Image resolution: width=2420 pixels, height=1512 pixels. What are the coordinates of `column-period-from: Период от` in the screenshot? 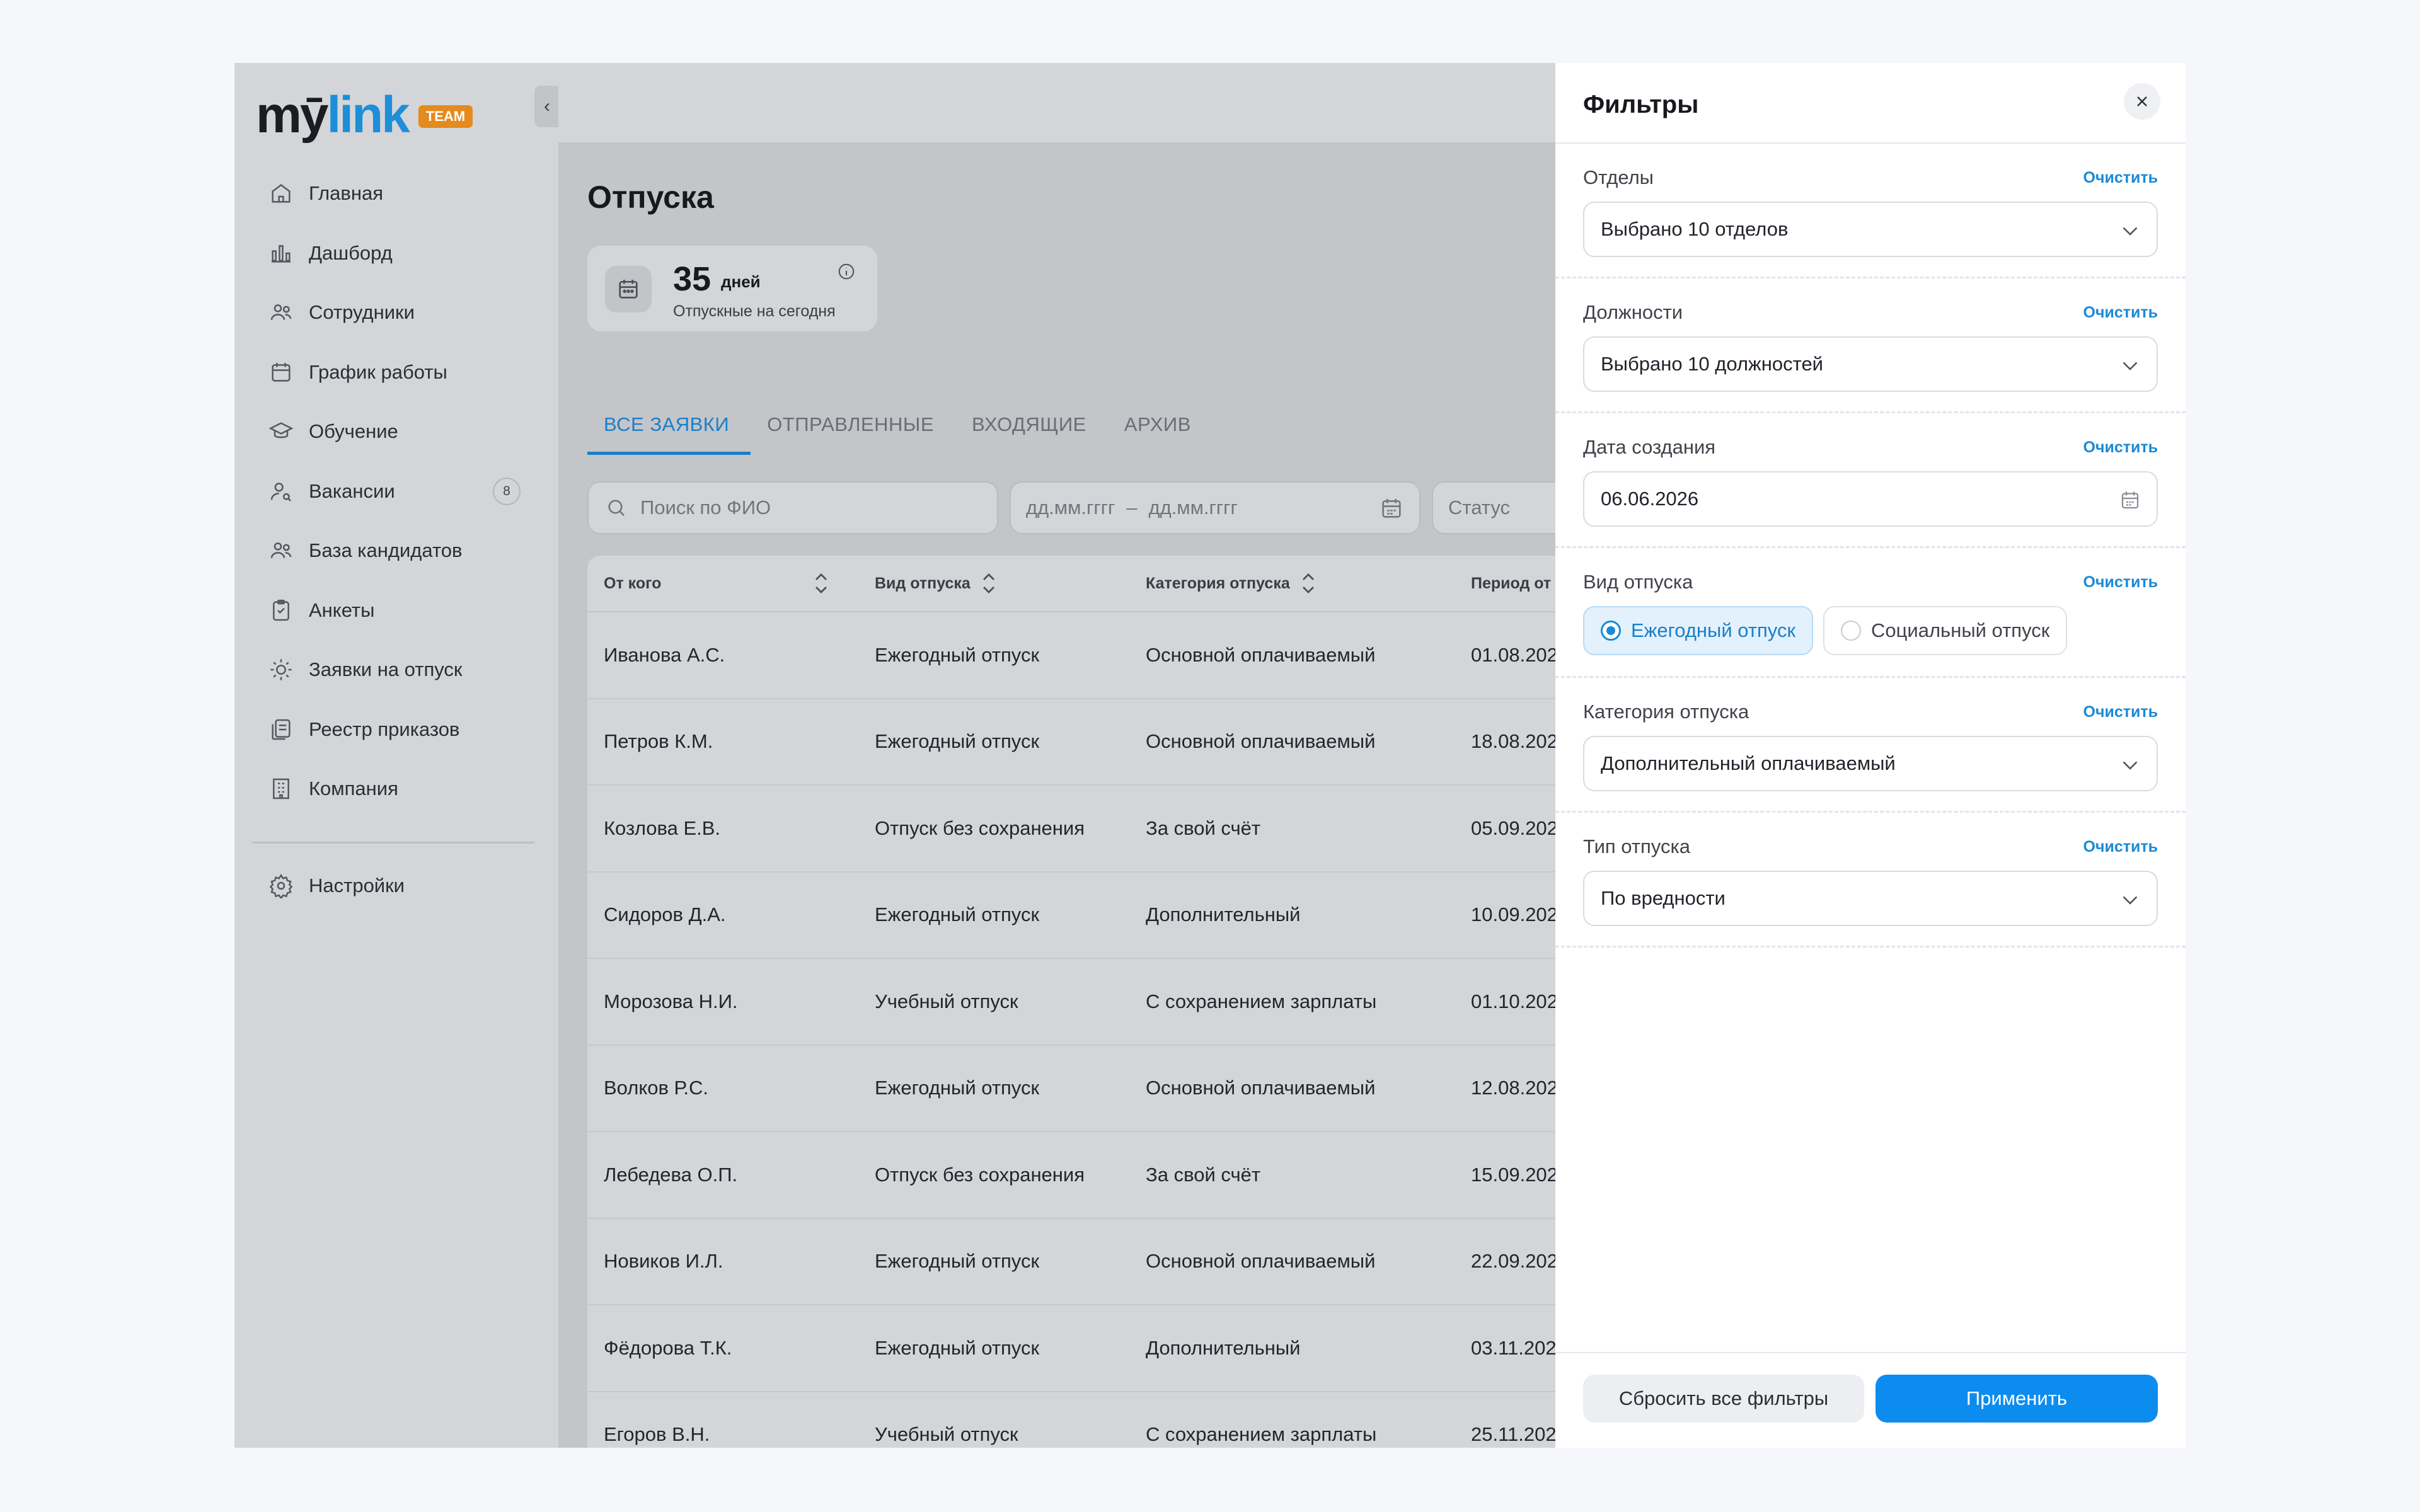 It's located at (1505, 583).